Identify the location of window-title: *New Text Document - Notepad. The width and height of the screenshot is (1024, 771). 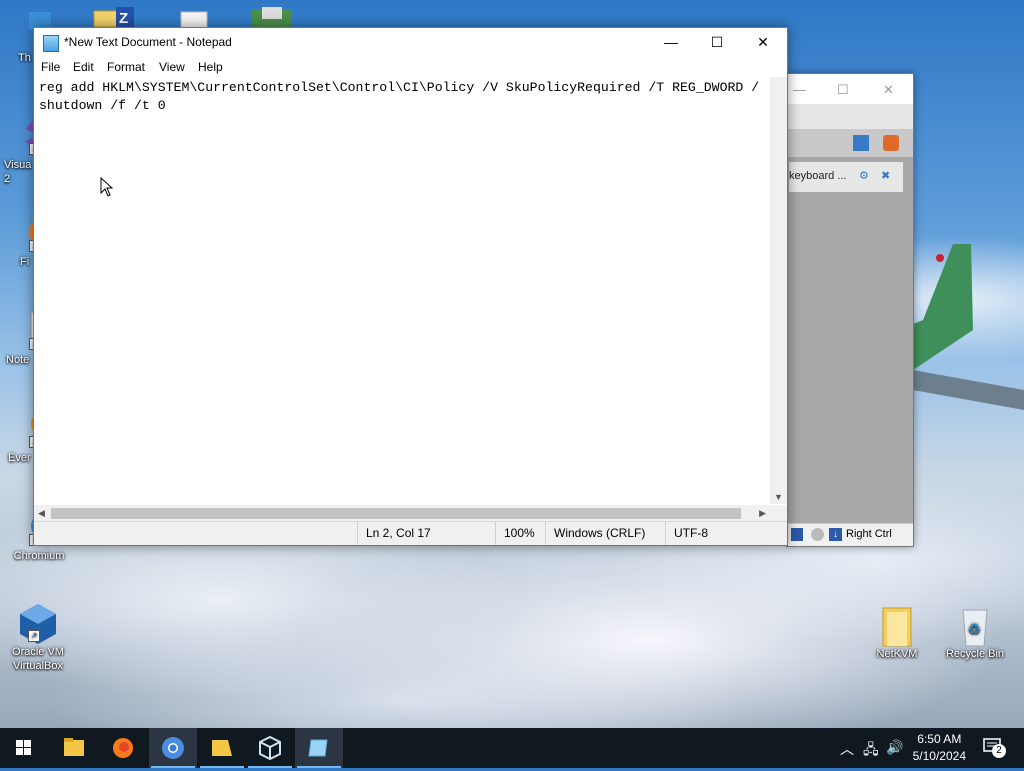
(148, 42).